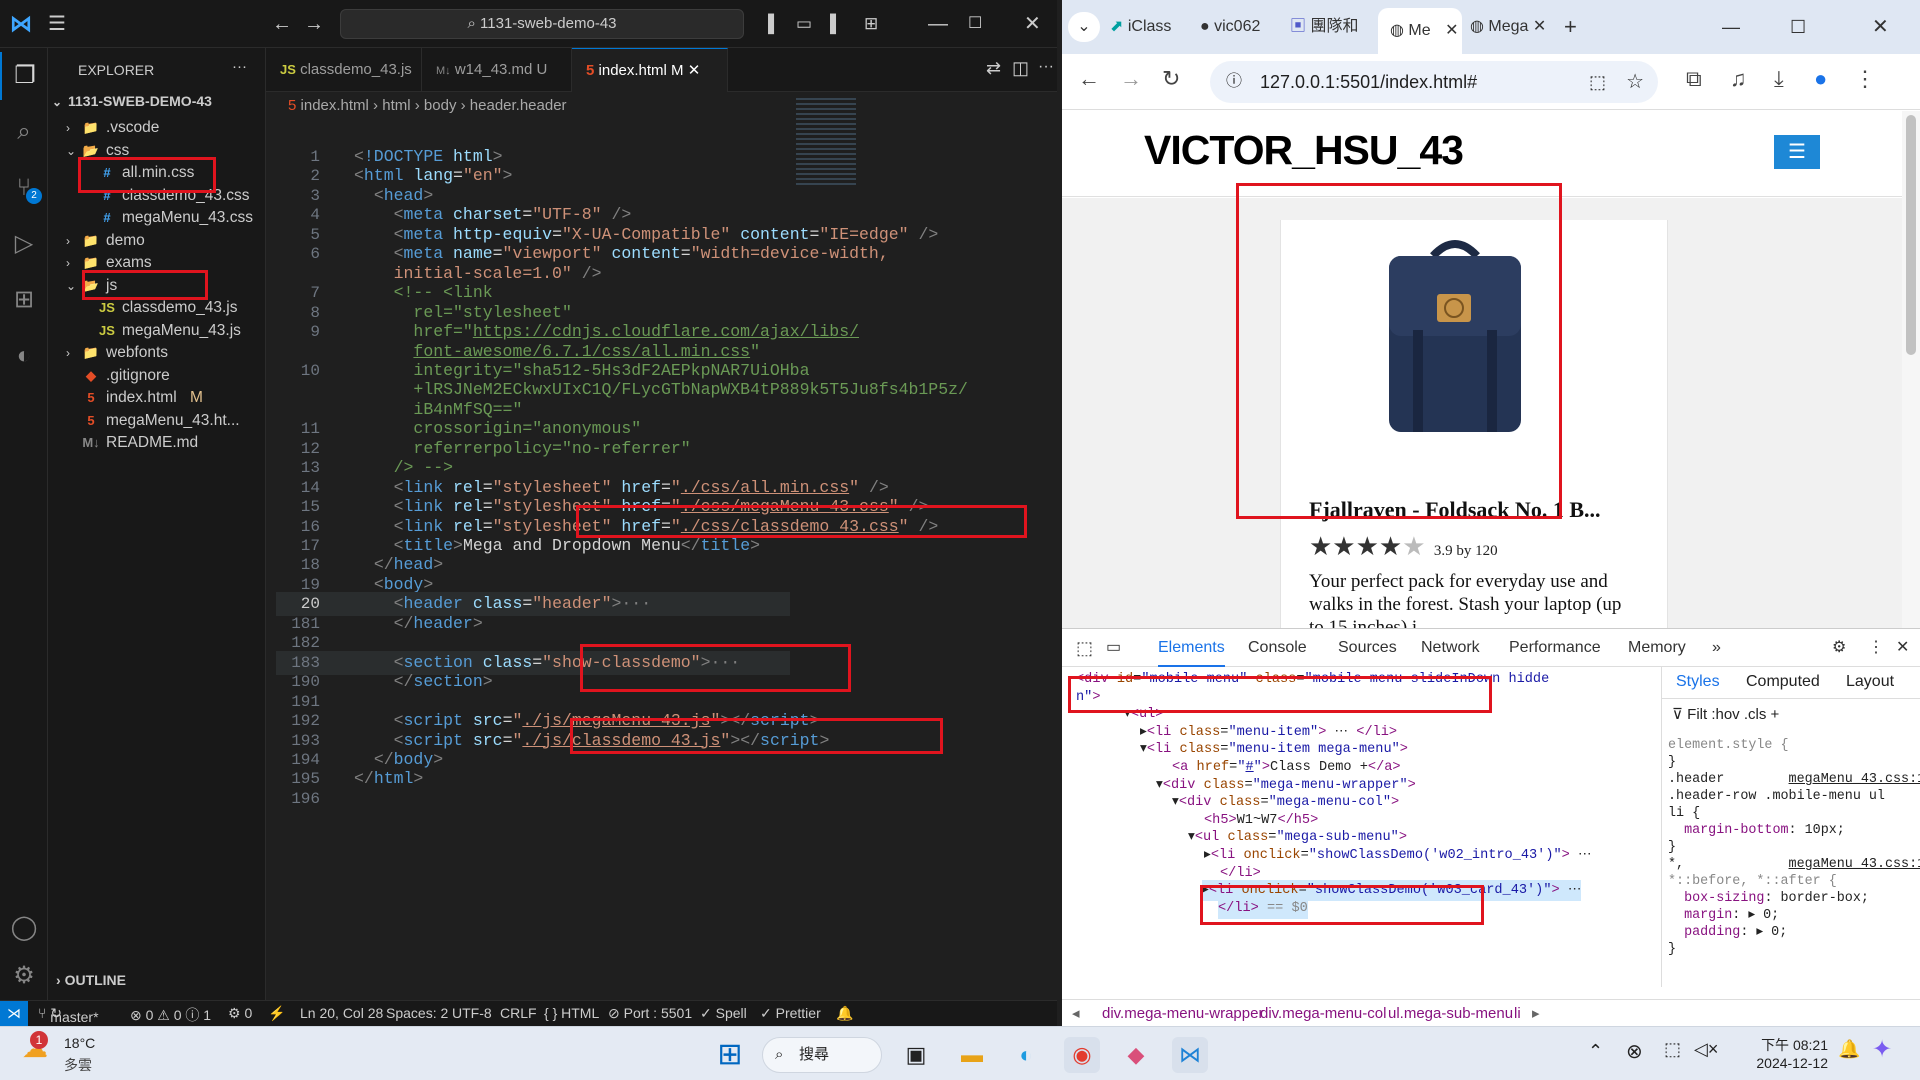  What do you see at coordinates (1084, 648) in the screenshot?
I see `inspect-element-icon: ⬚` at bounding box center [1084, 648].